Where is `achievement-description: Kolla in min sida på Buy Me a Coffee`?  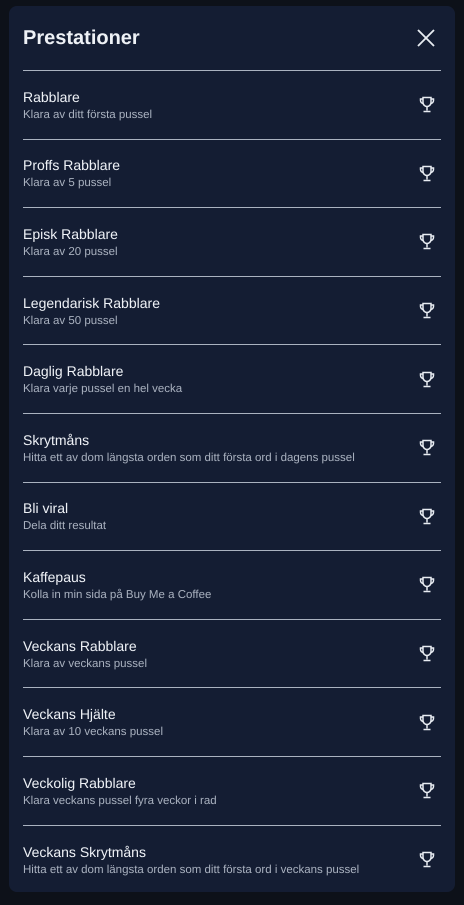 achievement-description: Kolla in min sida på Buy Me a Coffee is located at coordinates (117, 594).